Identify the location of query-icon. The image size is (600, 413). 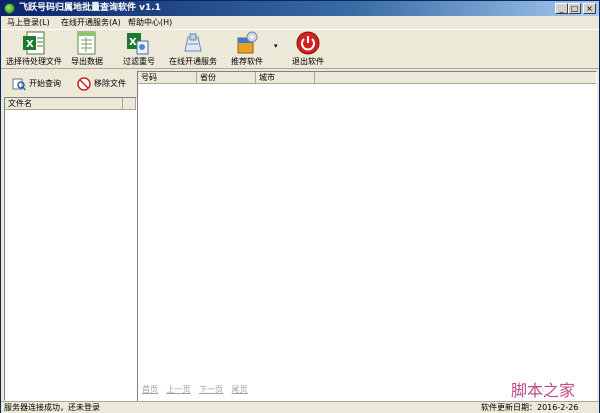
(19, 84).